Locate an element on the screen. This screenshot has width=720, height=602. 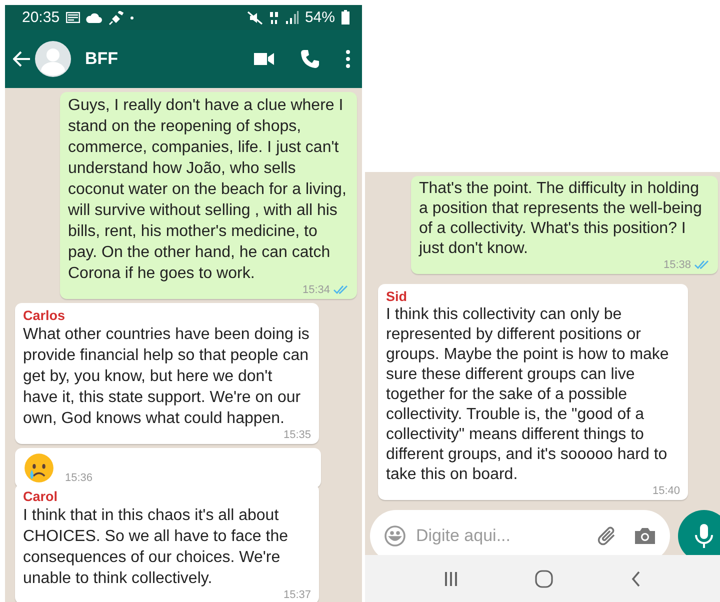
message-time: 15:35 is located at coordinates (297, 435).